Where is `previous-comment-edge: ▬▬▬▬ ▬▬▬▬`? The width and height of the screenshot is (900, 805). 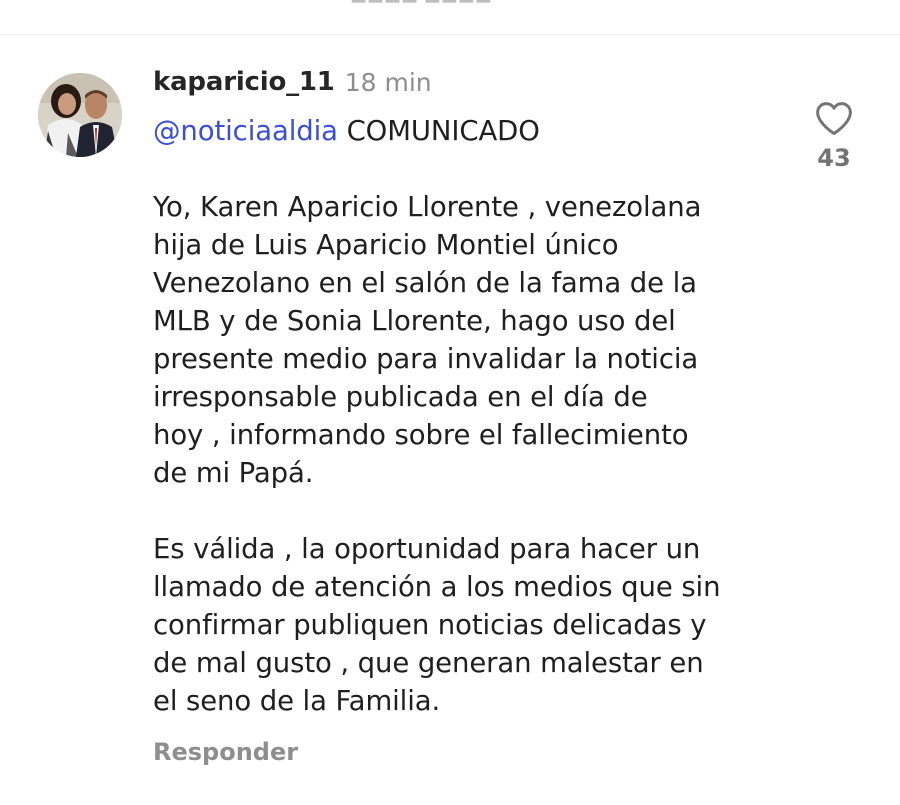
previous-comment-edge: ▬▬▬▬ ▬▬▬▬ is located at coordinates (450, 17).